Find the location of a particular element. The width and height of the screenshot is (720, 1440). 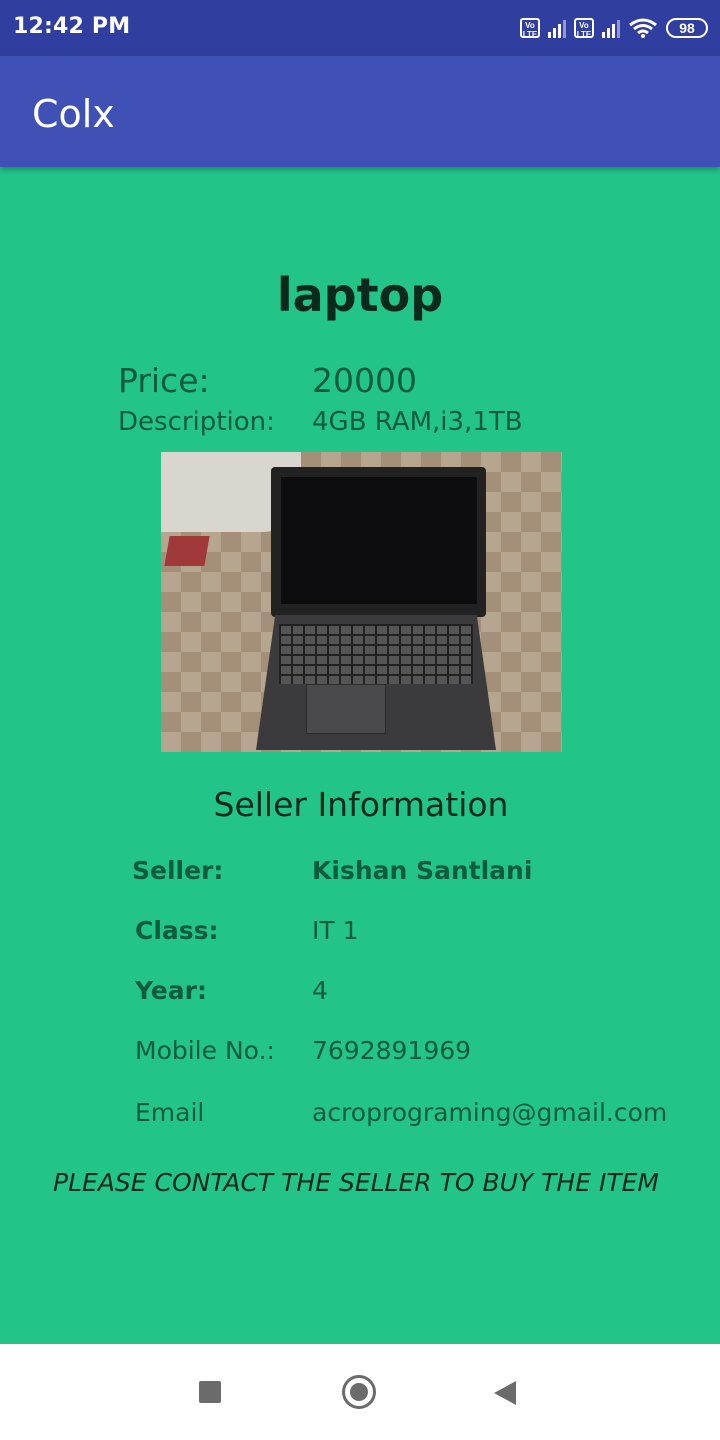

email-label: Email is located at coordinates (170, 1112).